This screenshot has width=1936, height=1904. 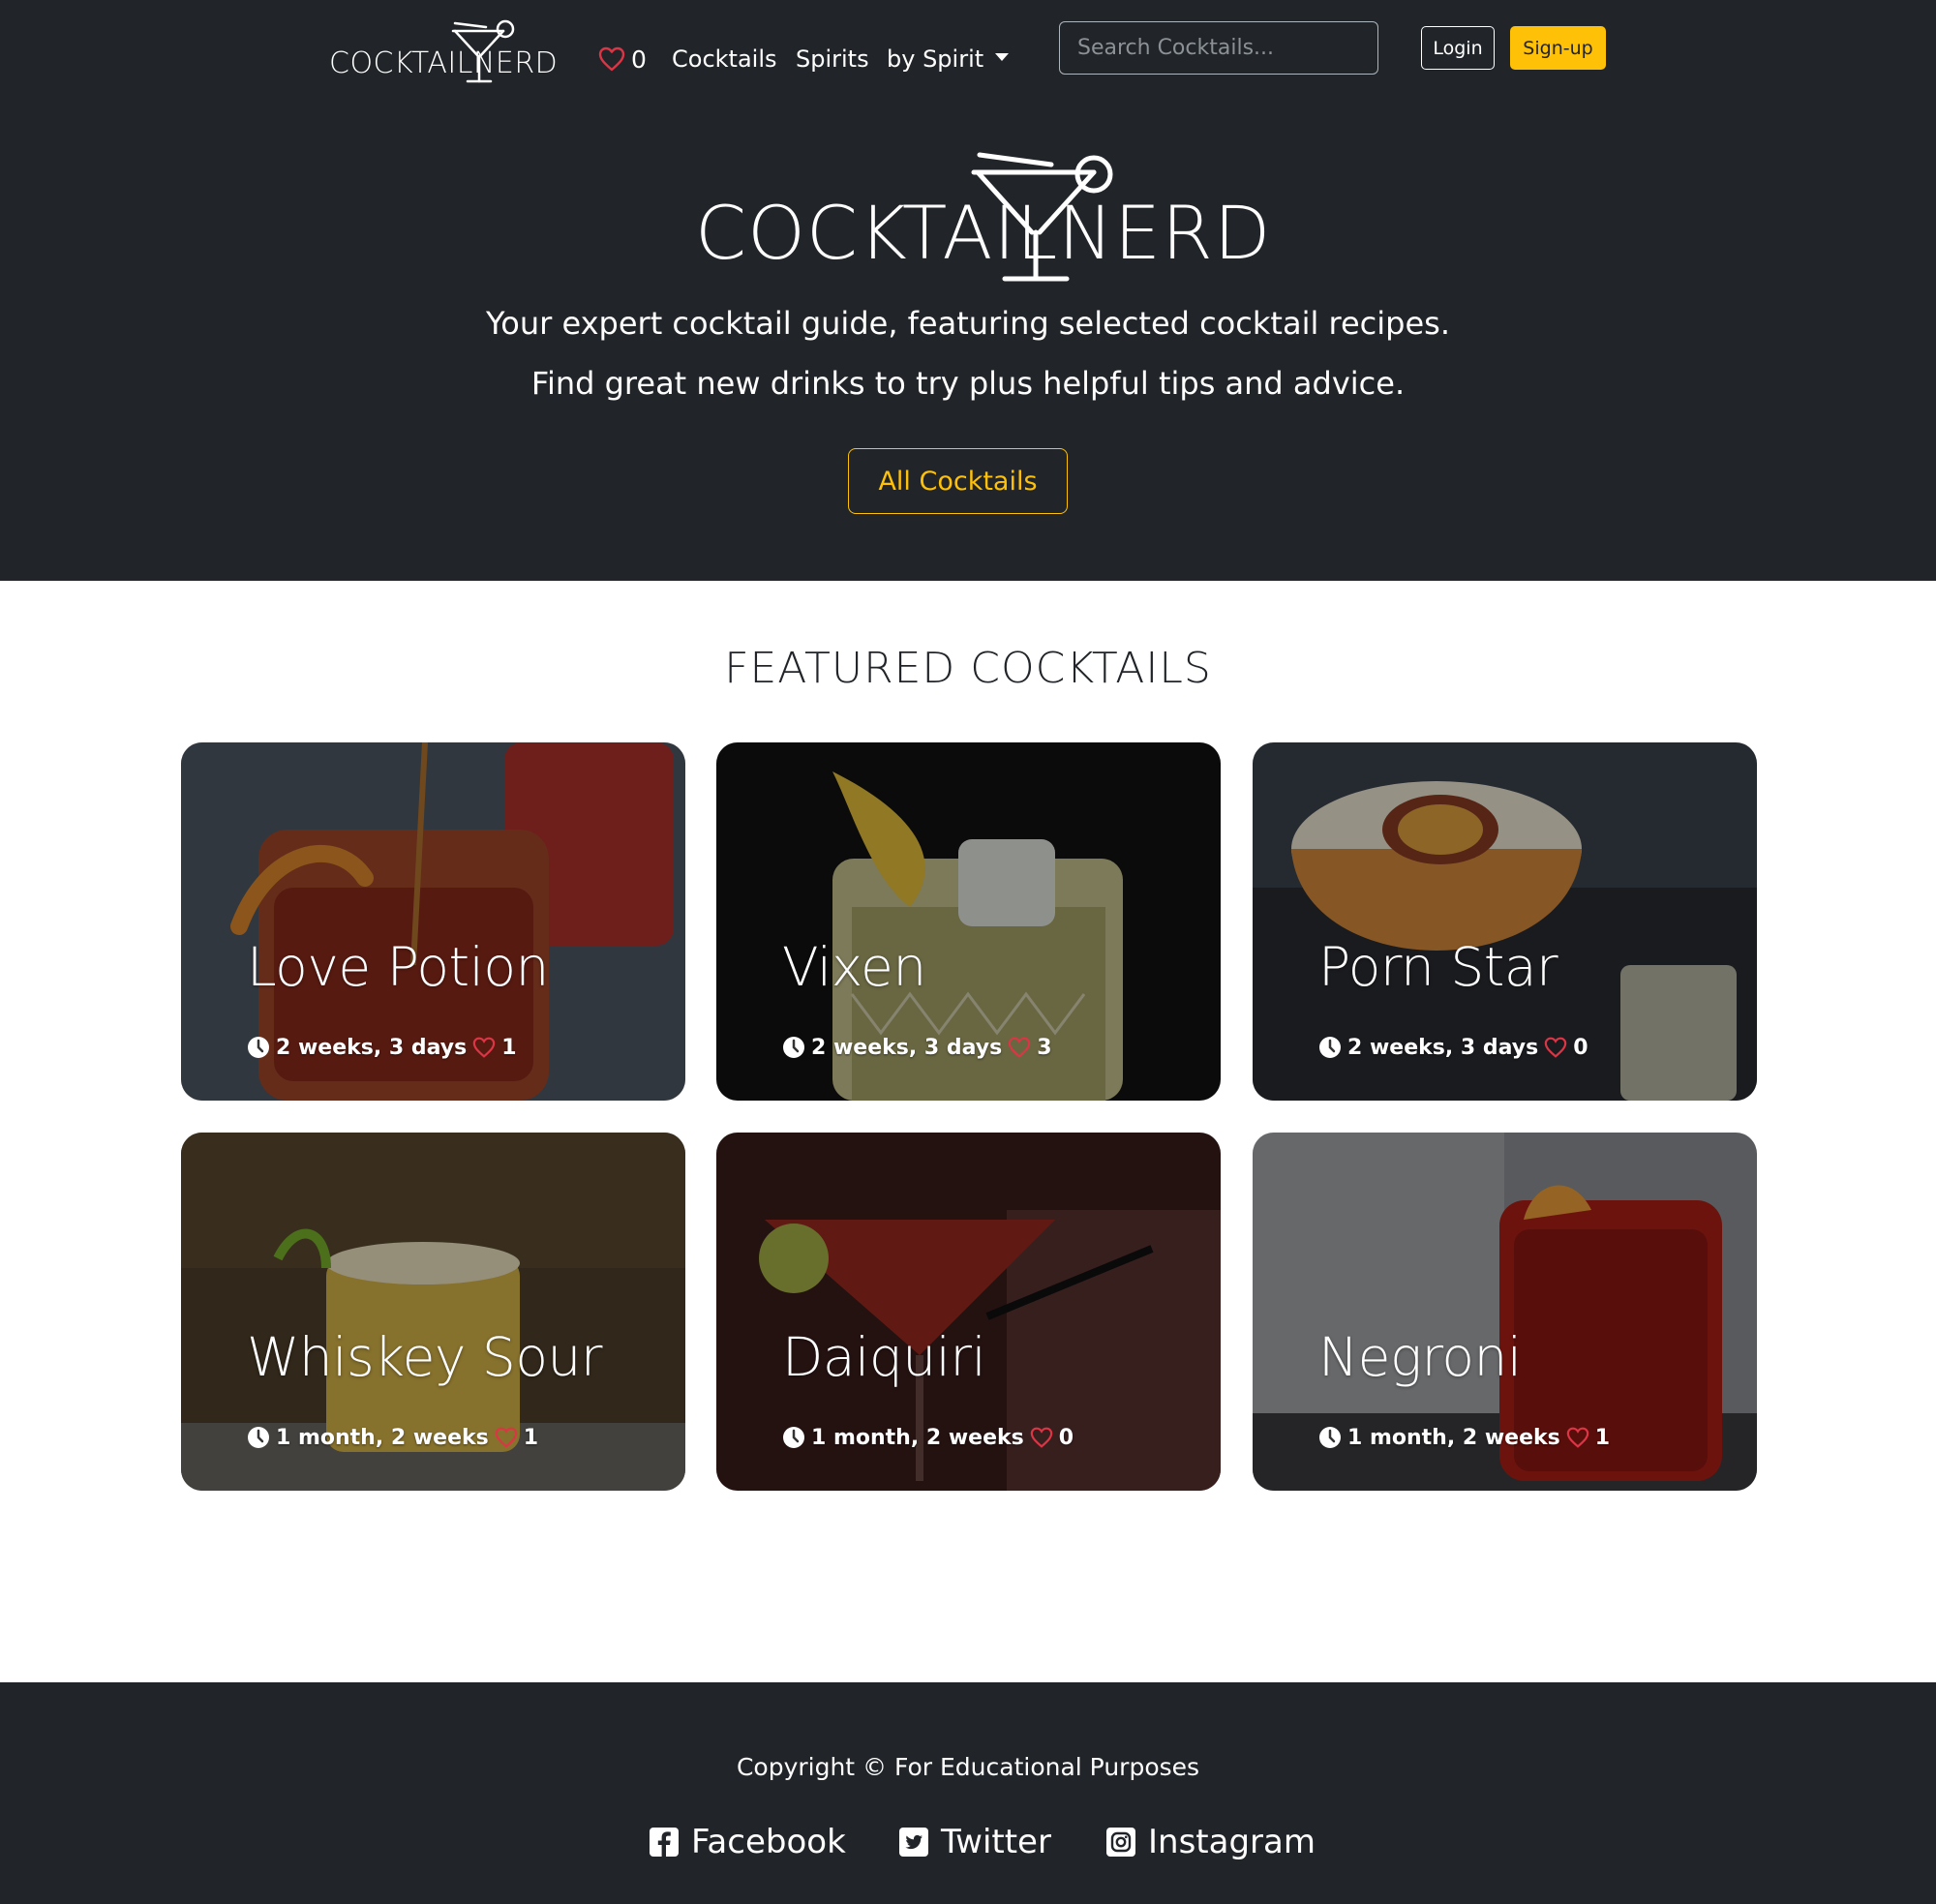 I want to click on cocktail-meta: 2 weeks, 3 days 3, so click(x=917, y=1047).